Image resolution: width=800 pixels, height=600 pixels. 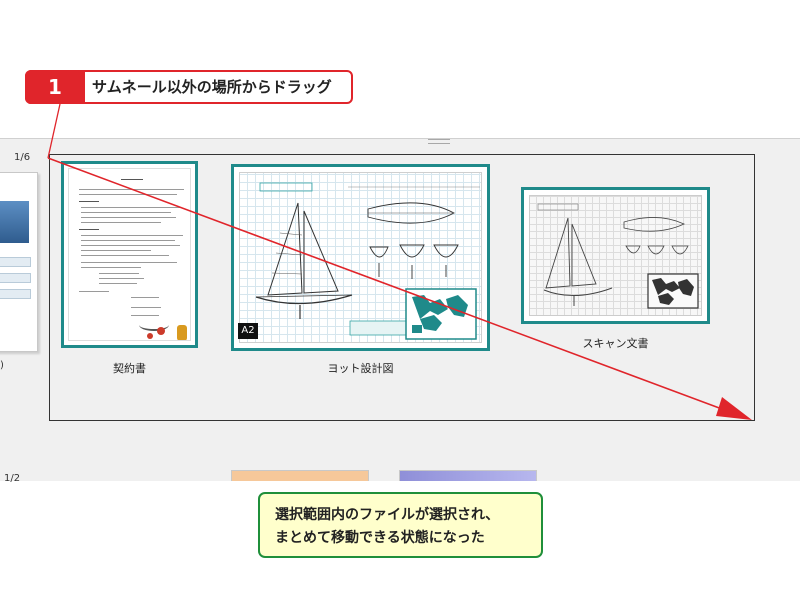 I want to click on splitter-handle, so click(x=439, y=141).